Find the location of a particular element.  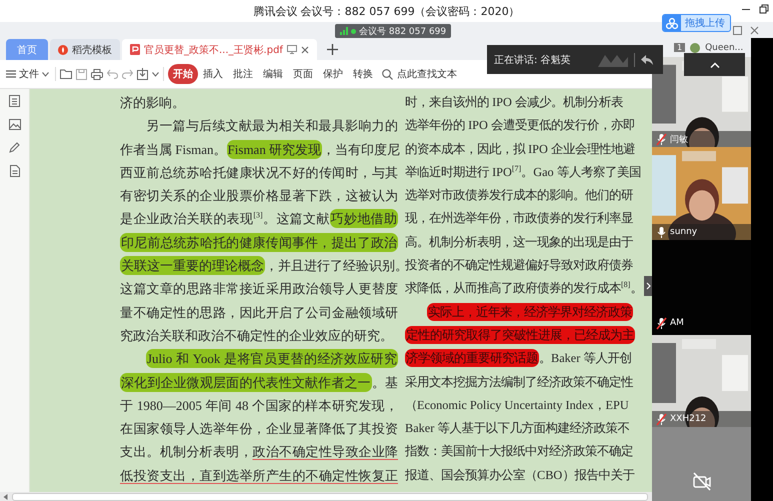

mountain-icon is located at coordinates (613, 59).